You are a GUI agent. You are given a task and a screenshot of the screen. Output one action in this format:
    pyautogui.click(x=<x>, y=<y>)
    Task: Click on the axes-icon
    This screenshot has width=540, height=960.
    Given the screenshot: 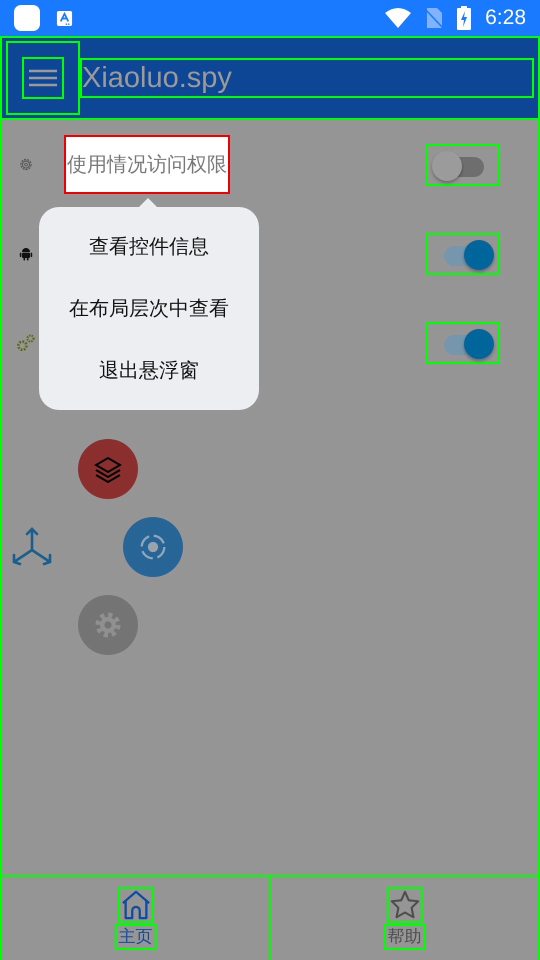 What is the action you would take?
    pyautogui.click(x=32, y=547)
    